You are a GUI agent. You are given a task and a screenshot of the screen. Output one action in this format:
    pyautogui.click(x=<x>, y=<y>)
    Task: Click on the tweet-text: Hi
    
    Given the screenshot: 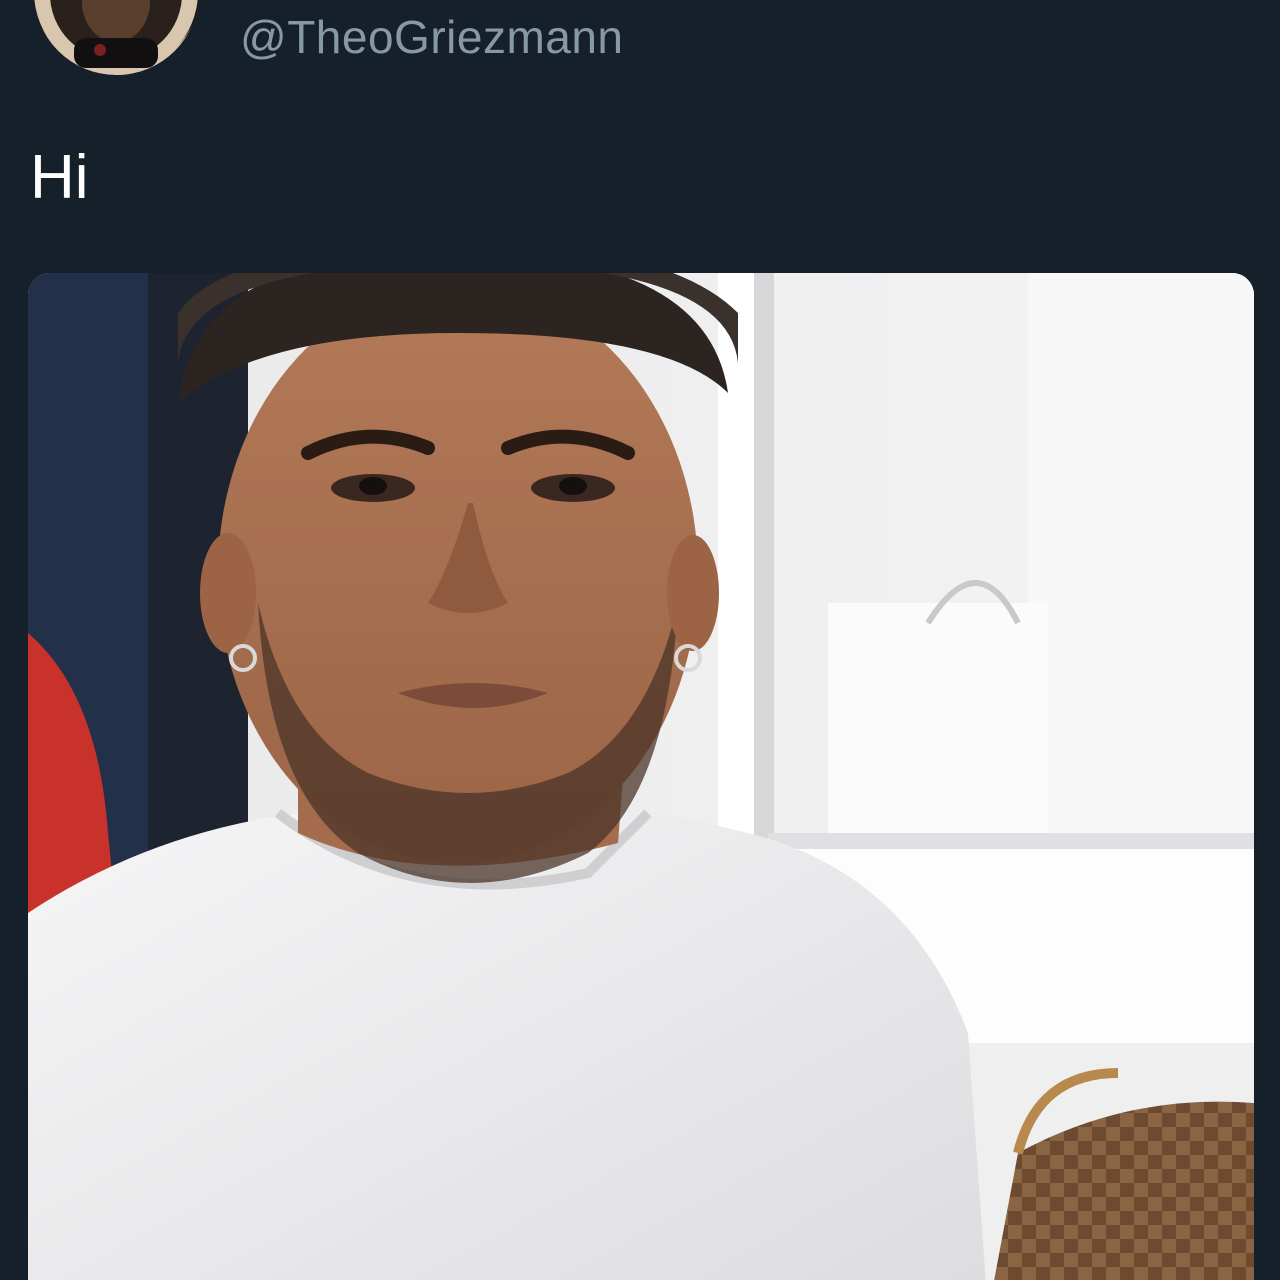 What is the action you would take?
    pyautogui.click(x=59, y=177)
    